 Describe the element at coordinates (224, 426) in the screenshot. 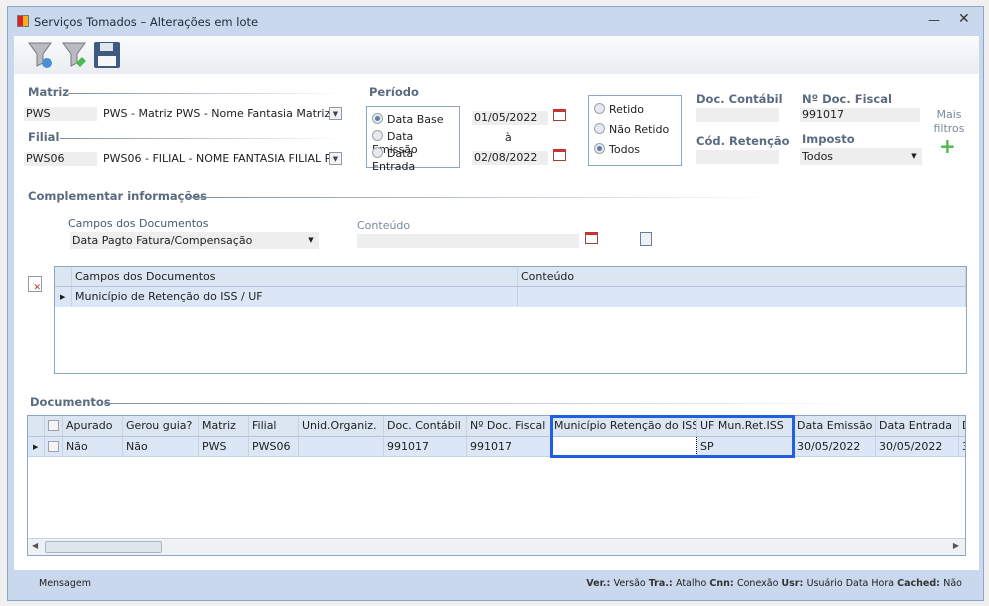

I see `column-header: Matriz` at that location.